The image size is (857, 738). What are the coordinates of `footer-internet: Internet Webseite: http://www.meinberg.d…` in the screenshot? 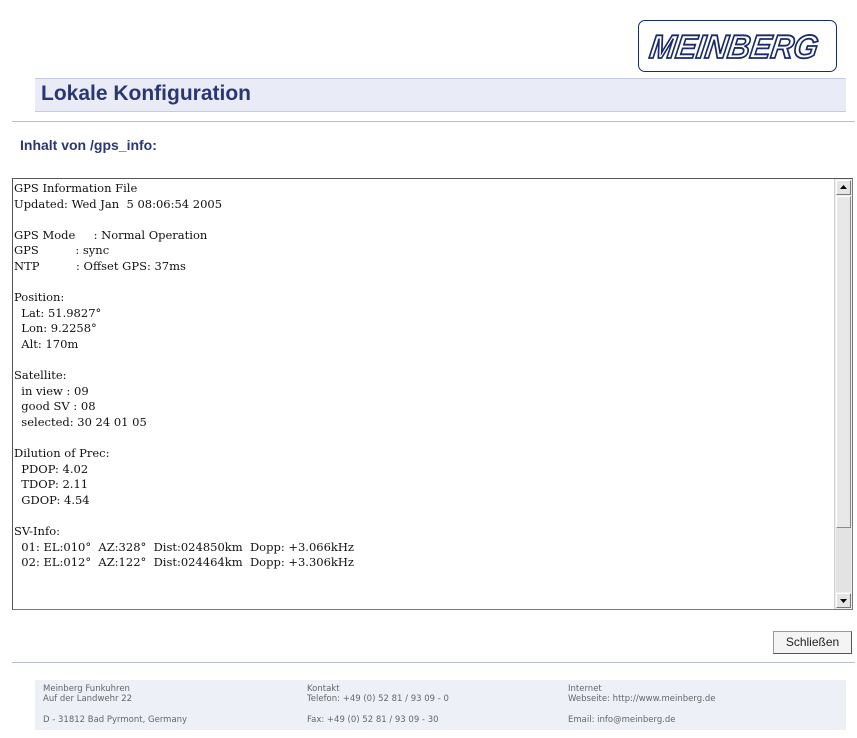 It's located at (641, 704).